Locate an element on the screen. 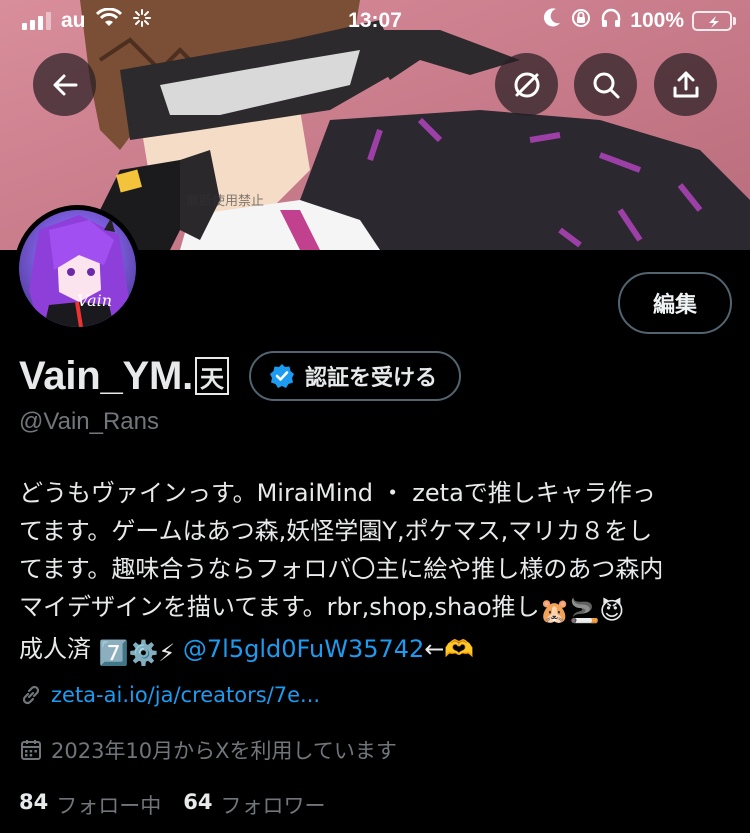 This screenshot has height=833, width=750. avatar-signature: Vain is located at coordinates (94, 300).